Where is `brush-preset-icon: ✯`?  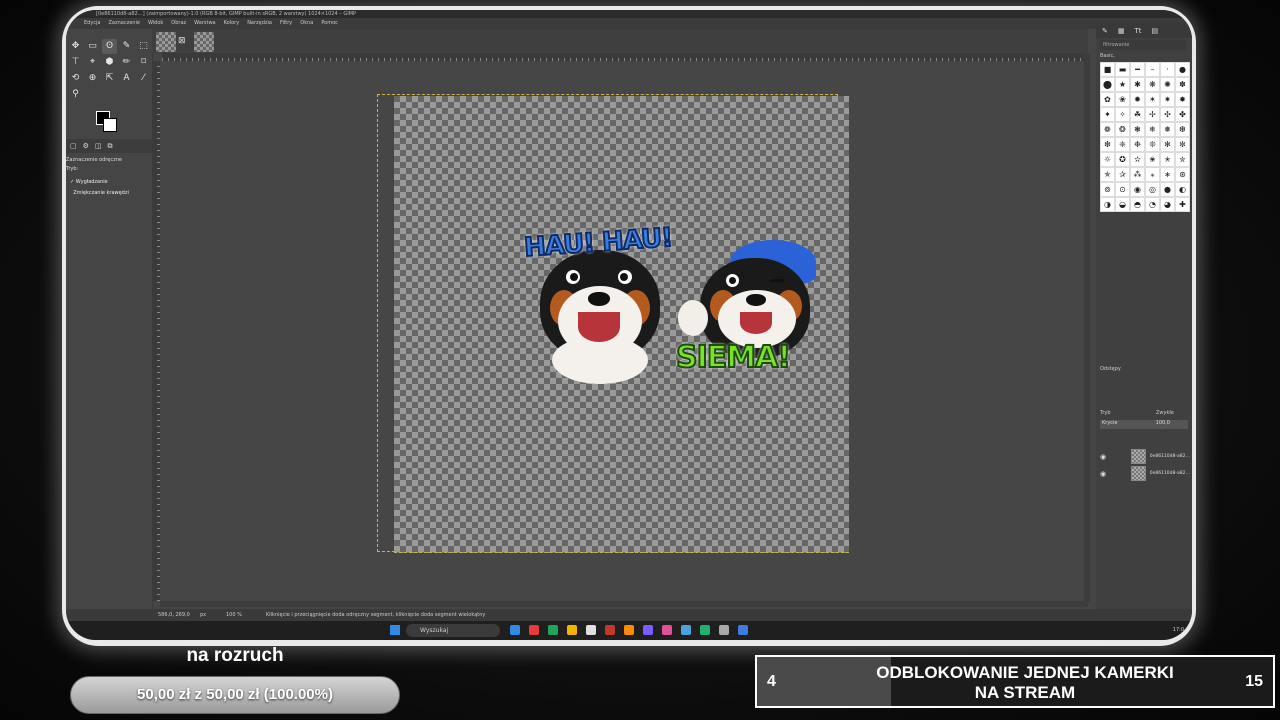 brush-preset-icon: ✯ is located at coordinates (1107, 174).